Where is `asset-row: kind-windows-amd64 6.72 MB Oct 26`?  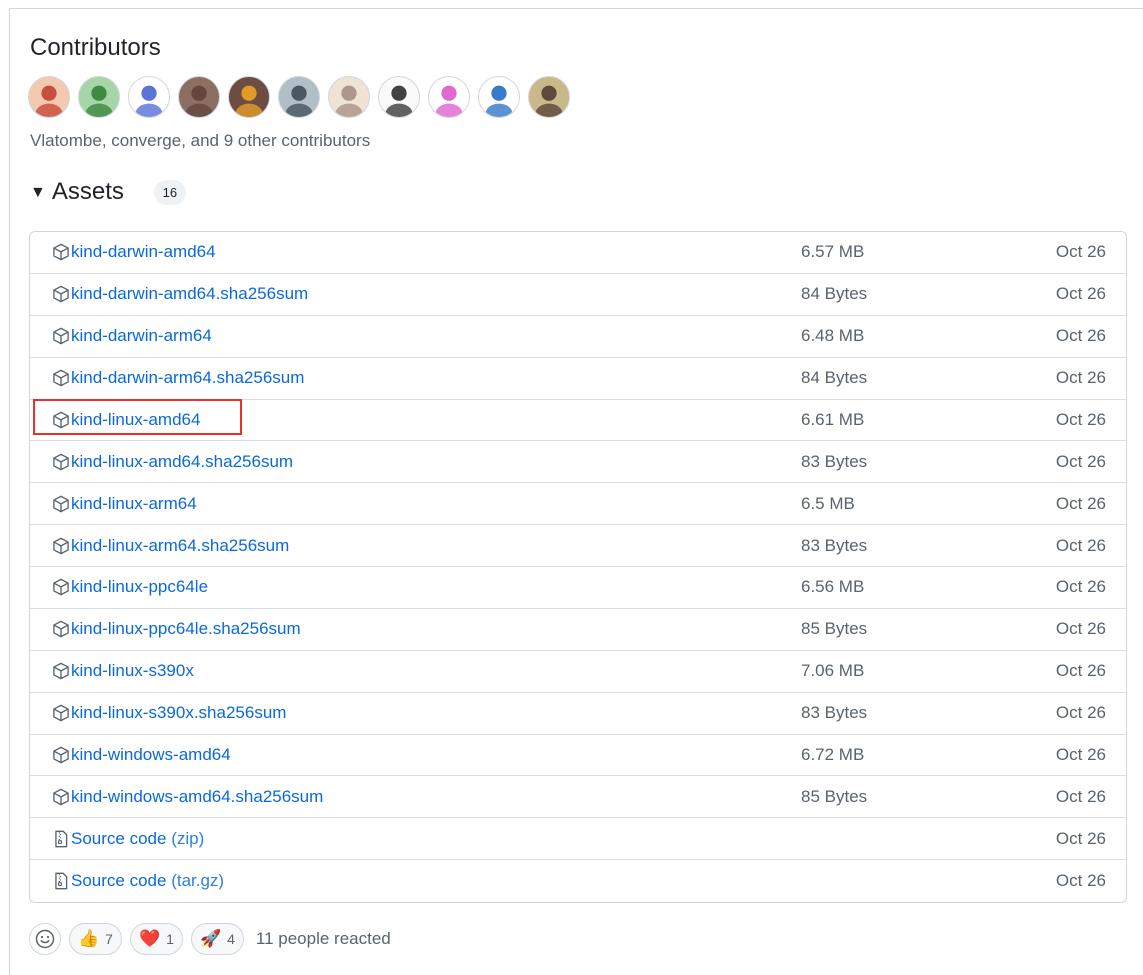 asset-row: kind-windows-amd64 6.72 MB Oct 26 is located at coordinates (578, 756).